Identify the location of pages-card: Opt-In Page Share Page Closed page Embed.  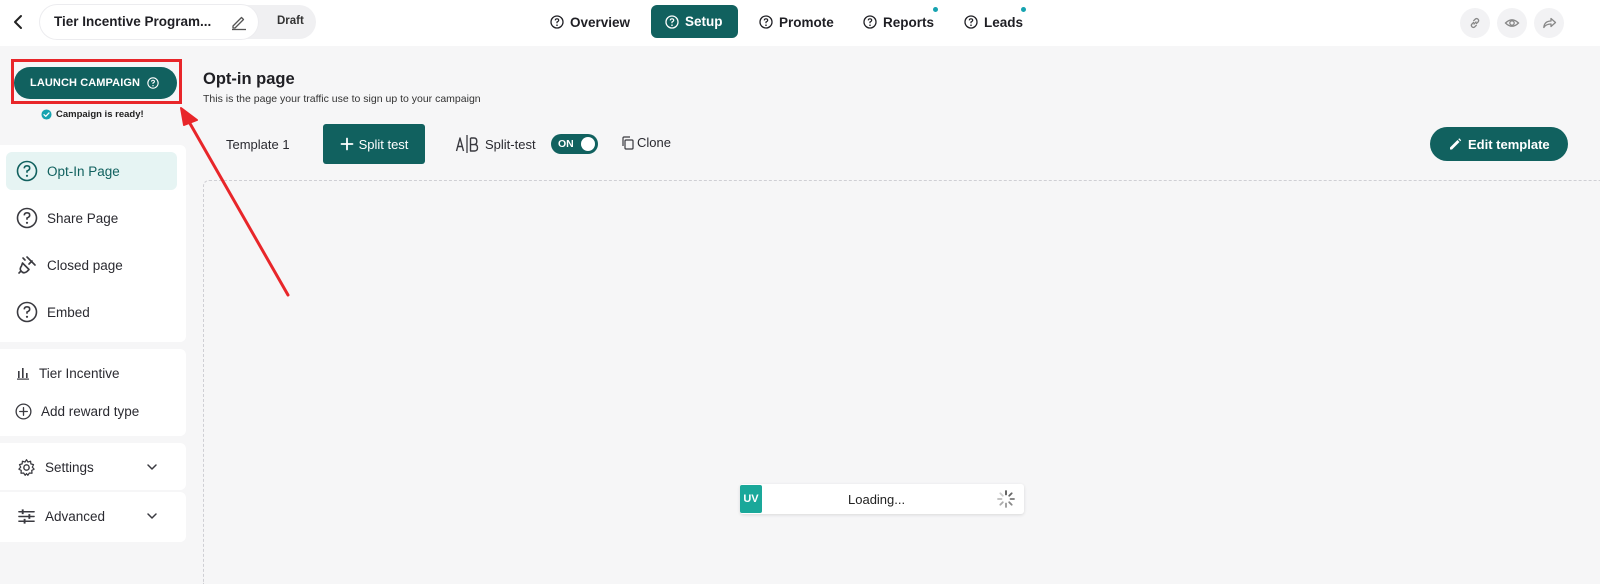
(93, 243).